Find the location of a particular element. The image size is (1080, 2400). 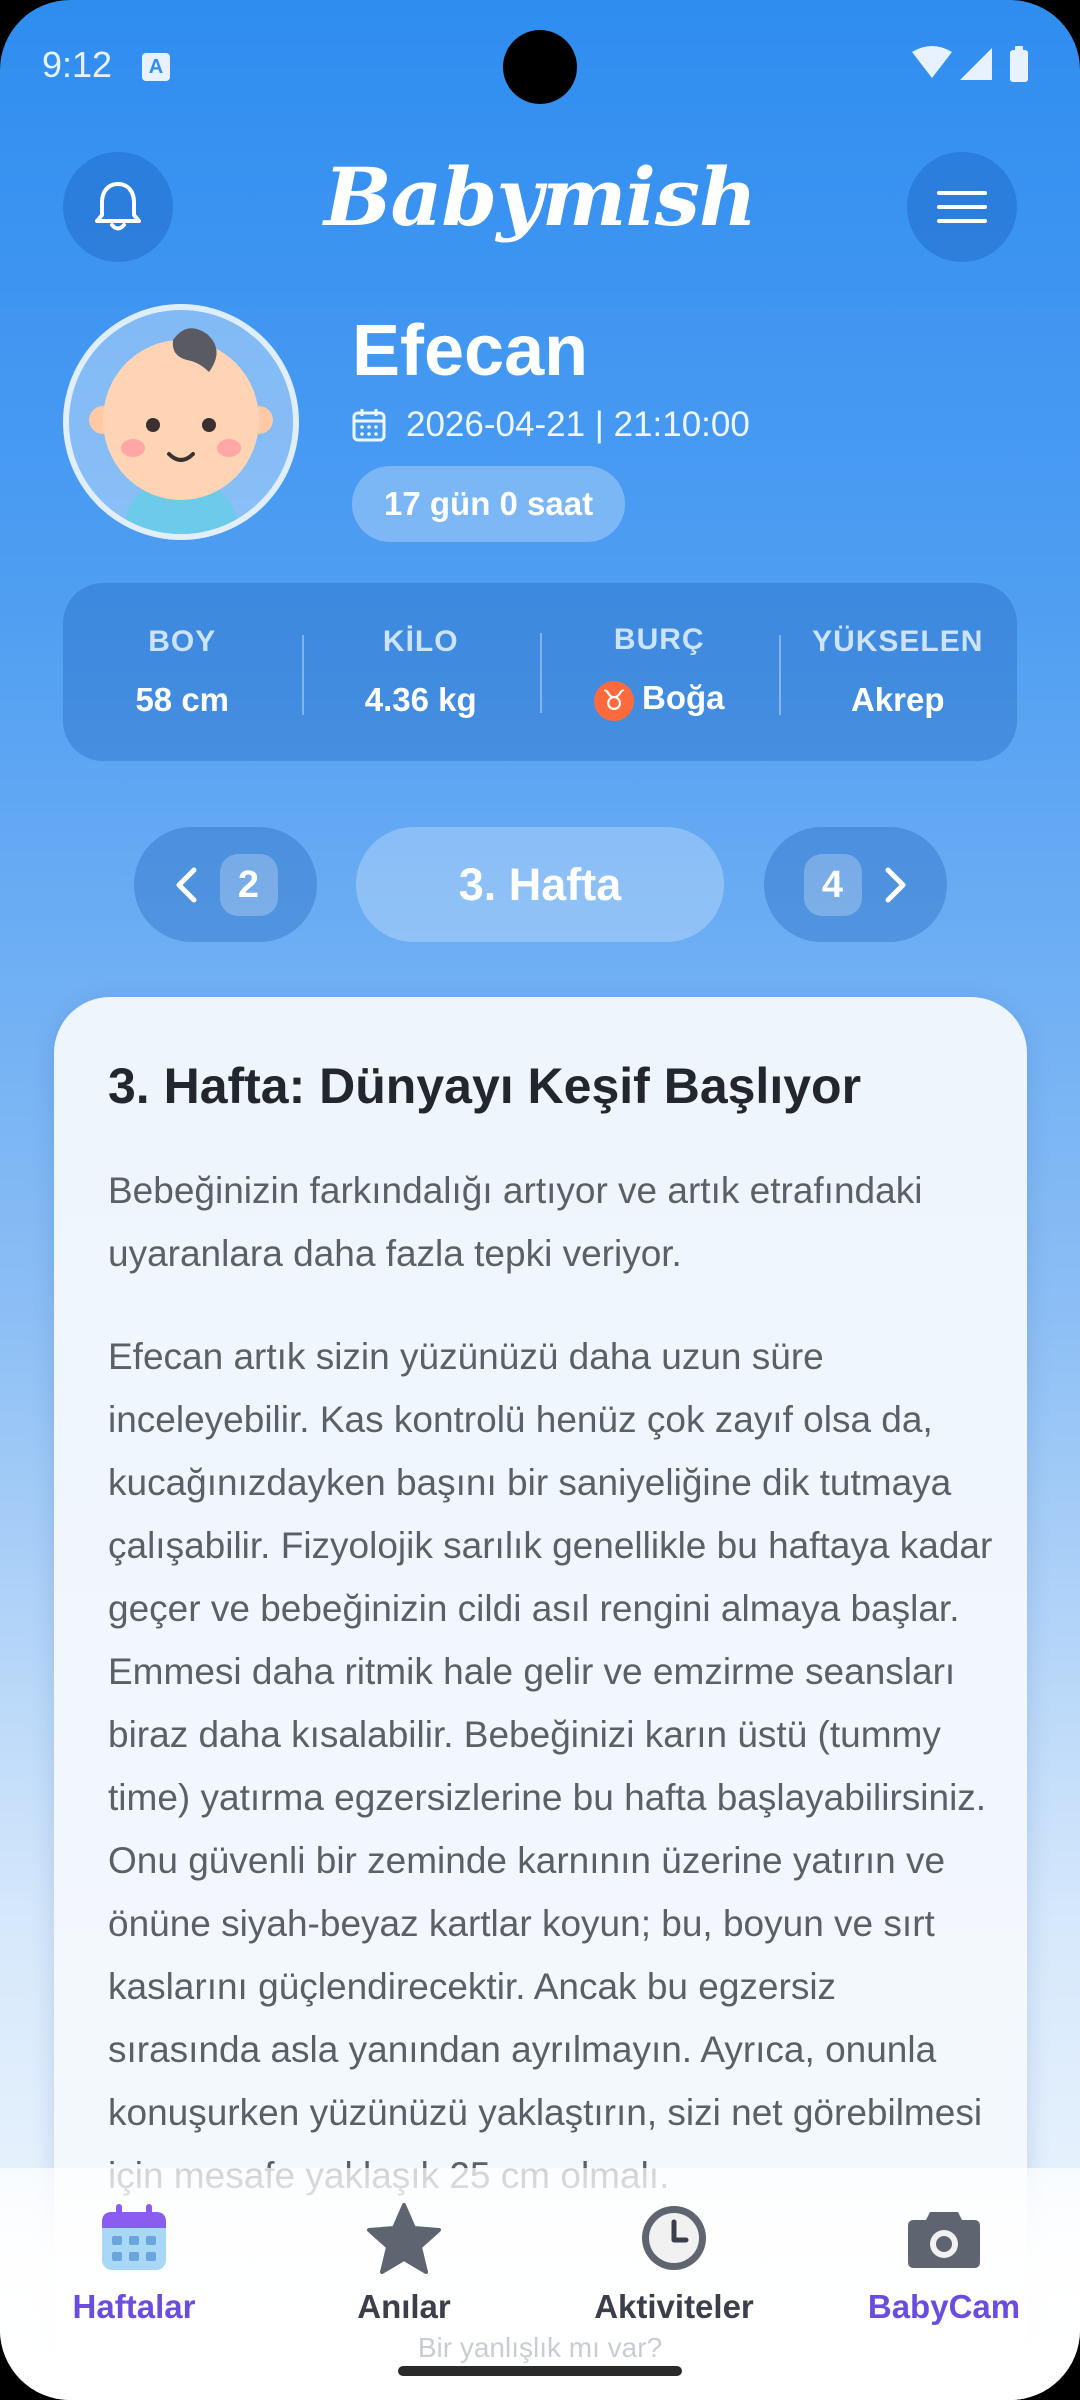

clock-icon is located at coordinates (674, 2238).